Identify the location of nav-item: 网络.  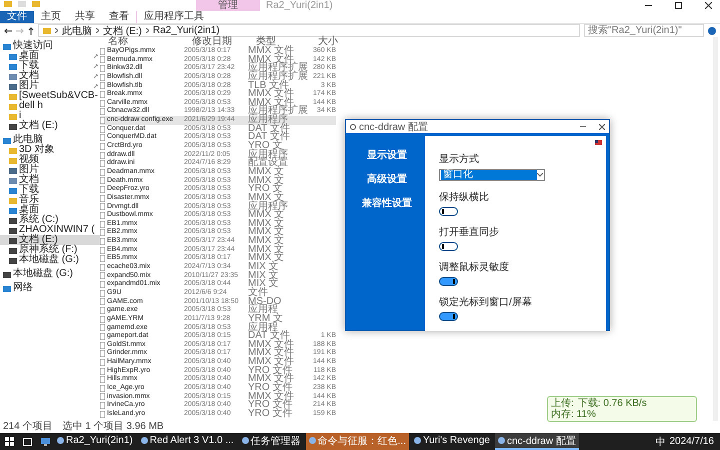
(50, 288).